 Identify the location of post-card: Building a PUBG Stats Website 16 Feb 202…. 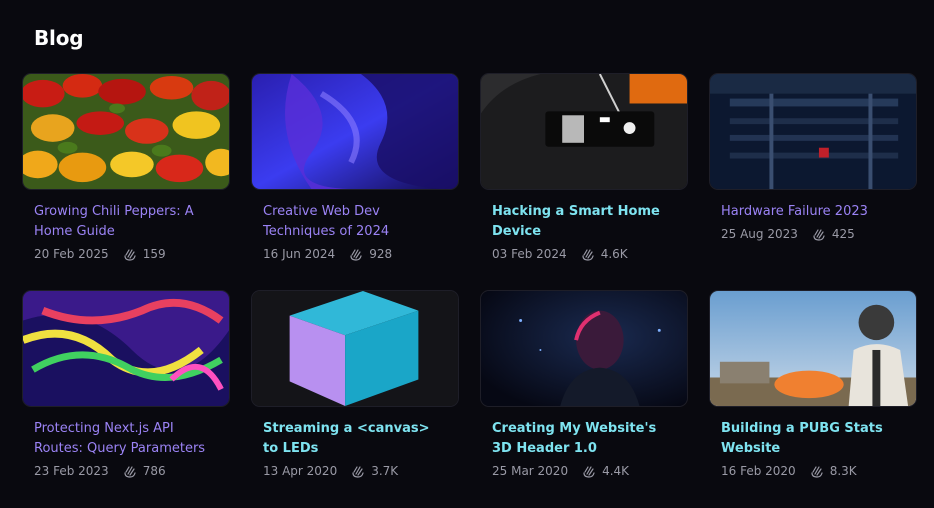
(813, 395).